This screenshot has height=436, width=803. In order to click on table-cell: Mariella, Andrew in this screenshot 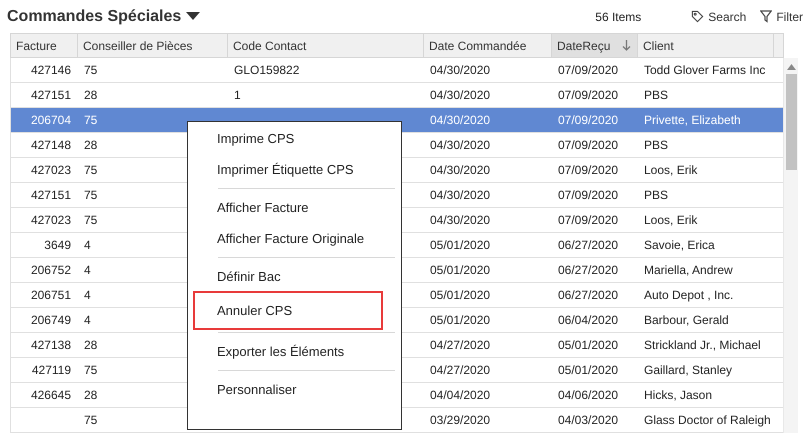, I will do `click(688, 270)`.